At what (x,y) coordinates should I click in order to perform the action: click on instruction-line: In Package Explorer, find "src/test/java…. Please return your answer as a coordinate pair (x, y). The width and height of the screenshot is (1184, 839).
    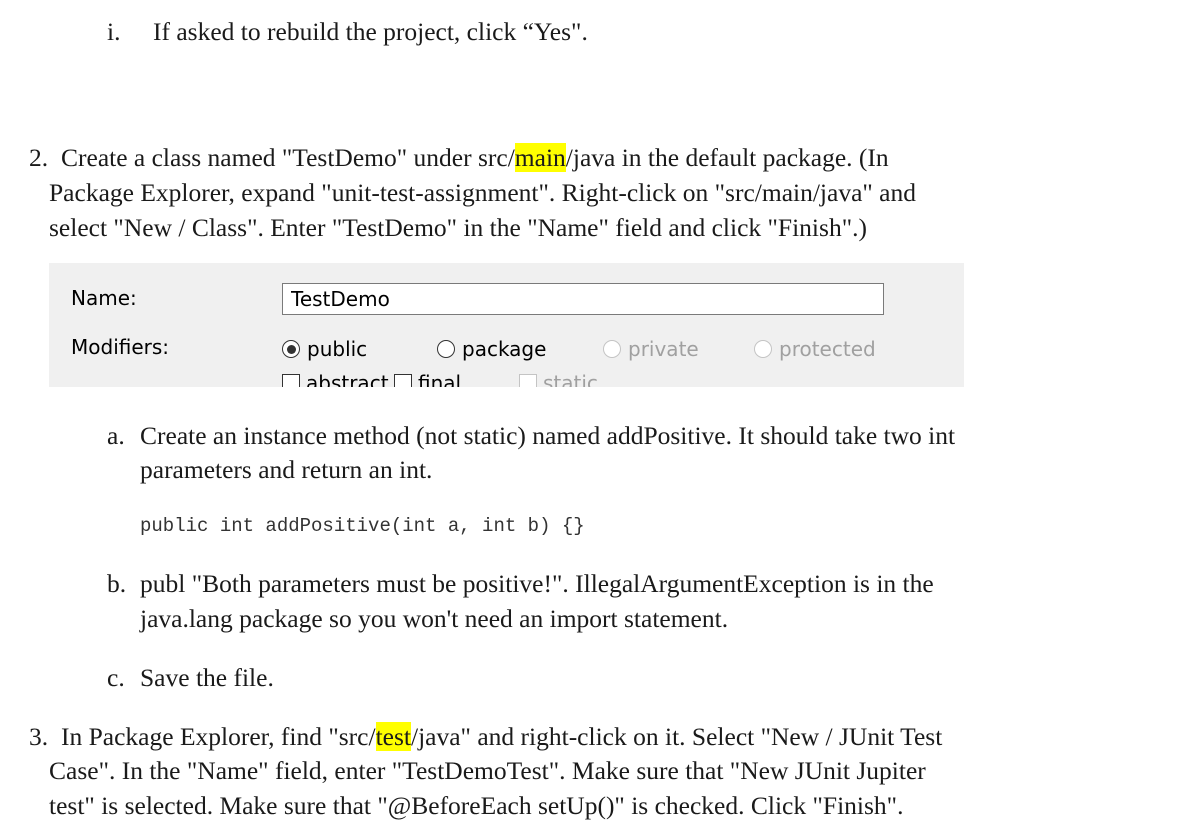
    Looking at the image, I should click on (501, 736).